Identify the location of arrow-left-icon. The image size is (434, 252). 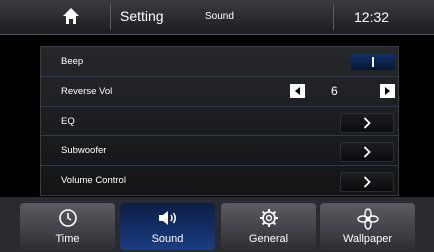
(297, 90).